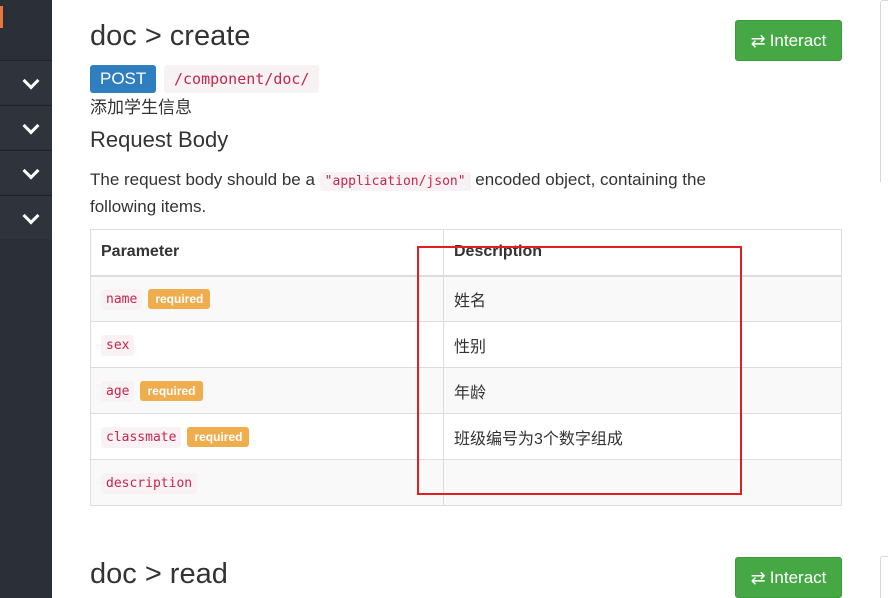 This screenshot has width=888, height=598. Describe the element at coordinates (141, 107) in the screenshot. I see `endpoint-description: 添加学生信息` at that location.